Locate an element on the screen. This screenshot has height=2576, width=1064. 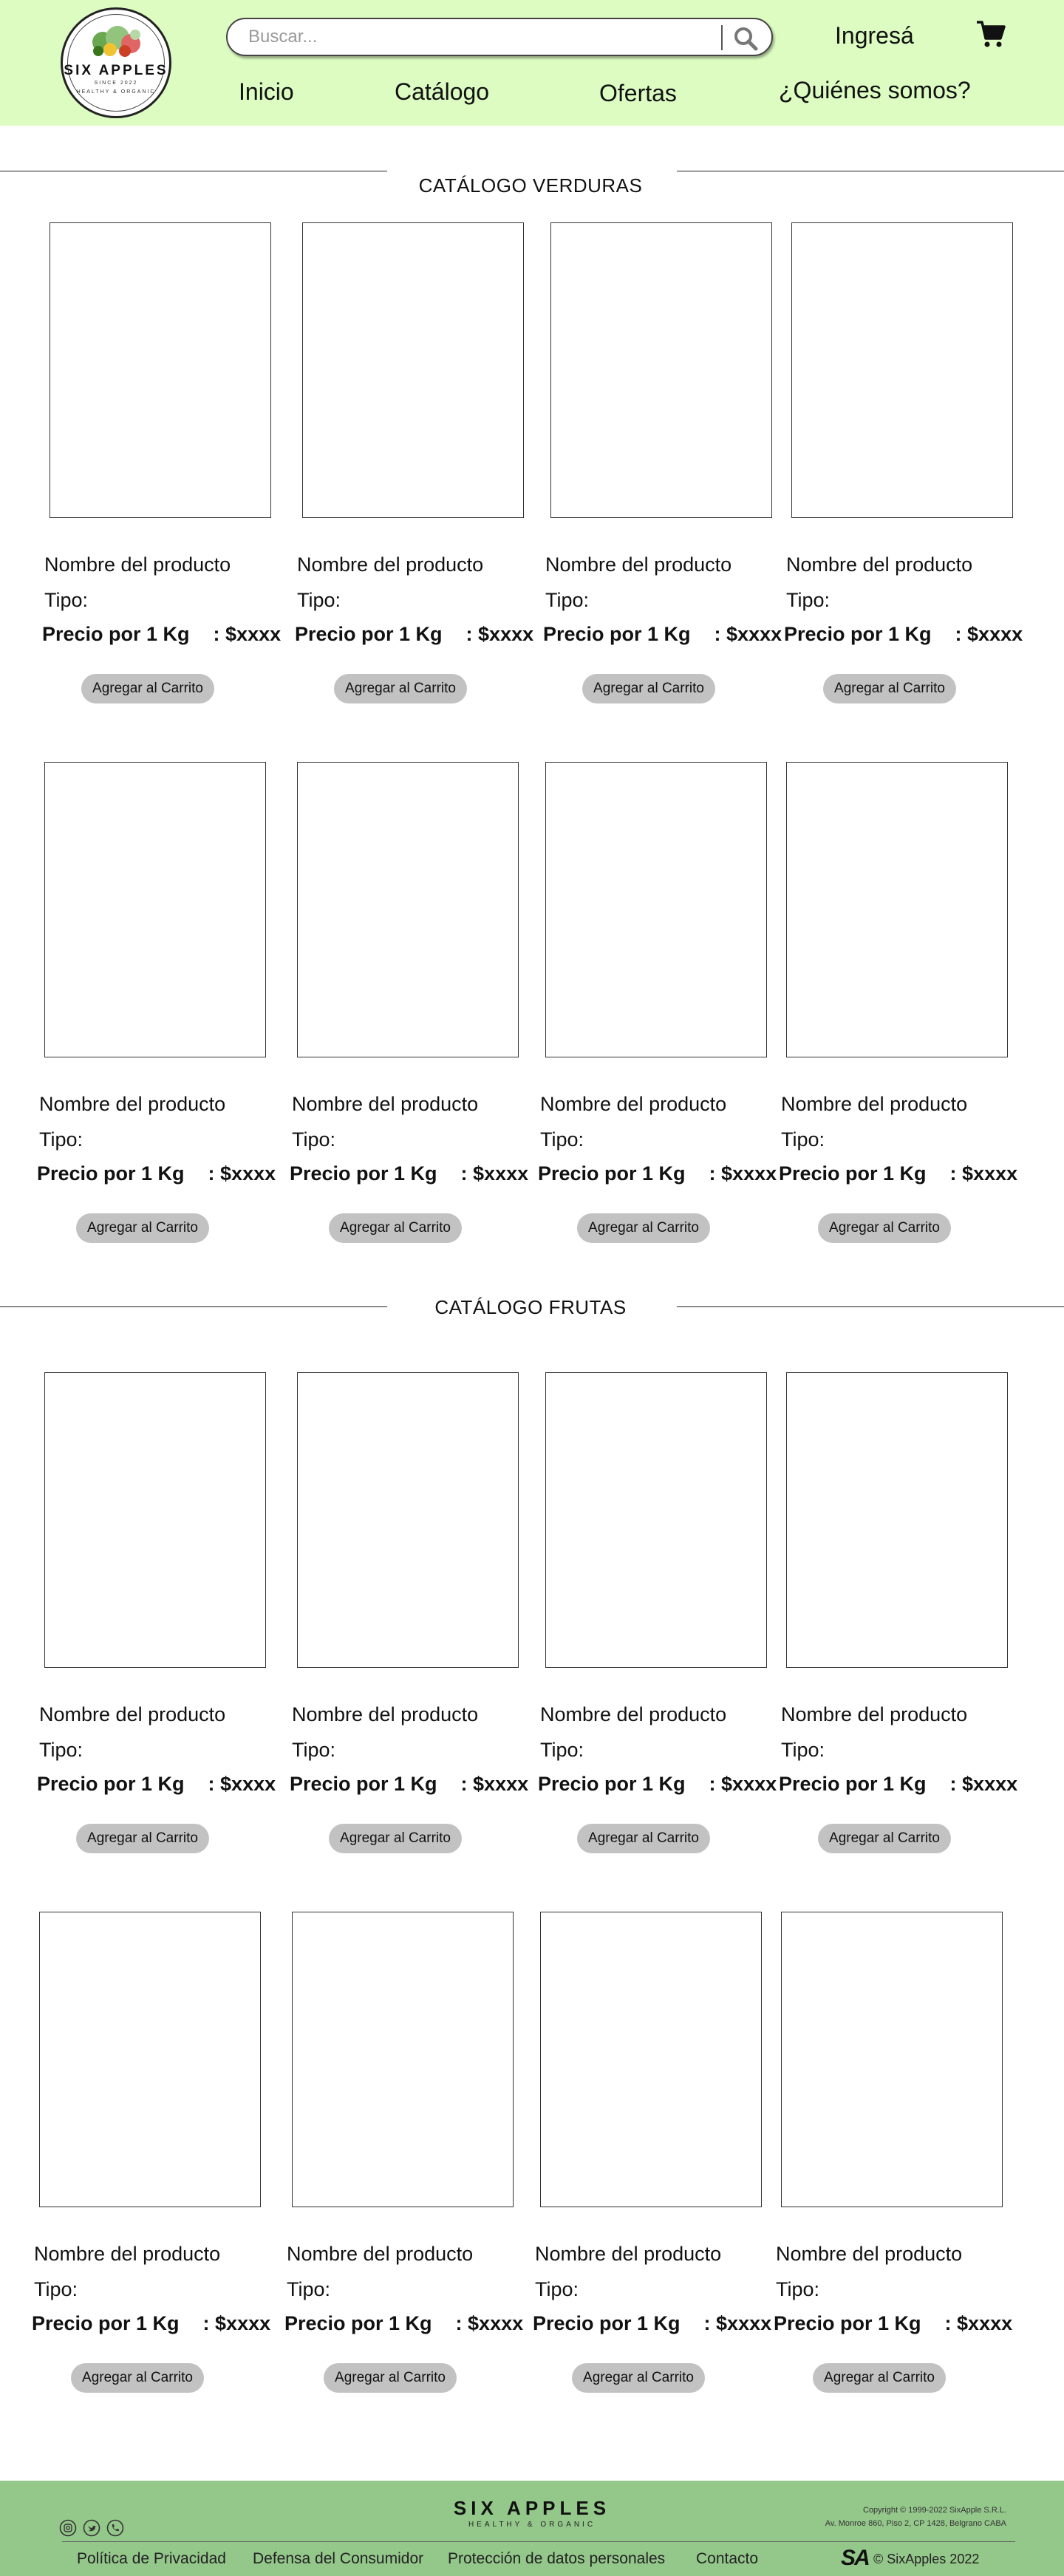
instagram-icon is located at coordinates (68, 2528).